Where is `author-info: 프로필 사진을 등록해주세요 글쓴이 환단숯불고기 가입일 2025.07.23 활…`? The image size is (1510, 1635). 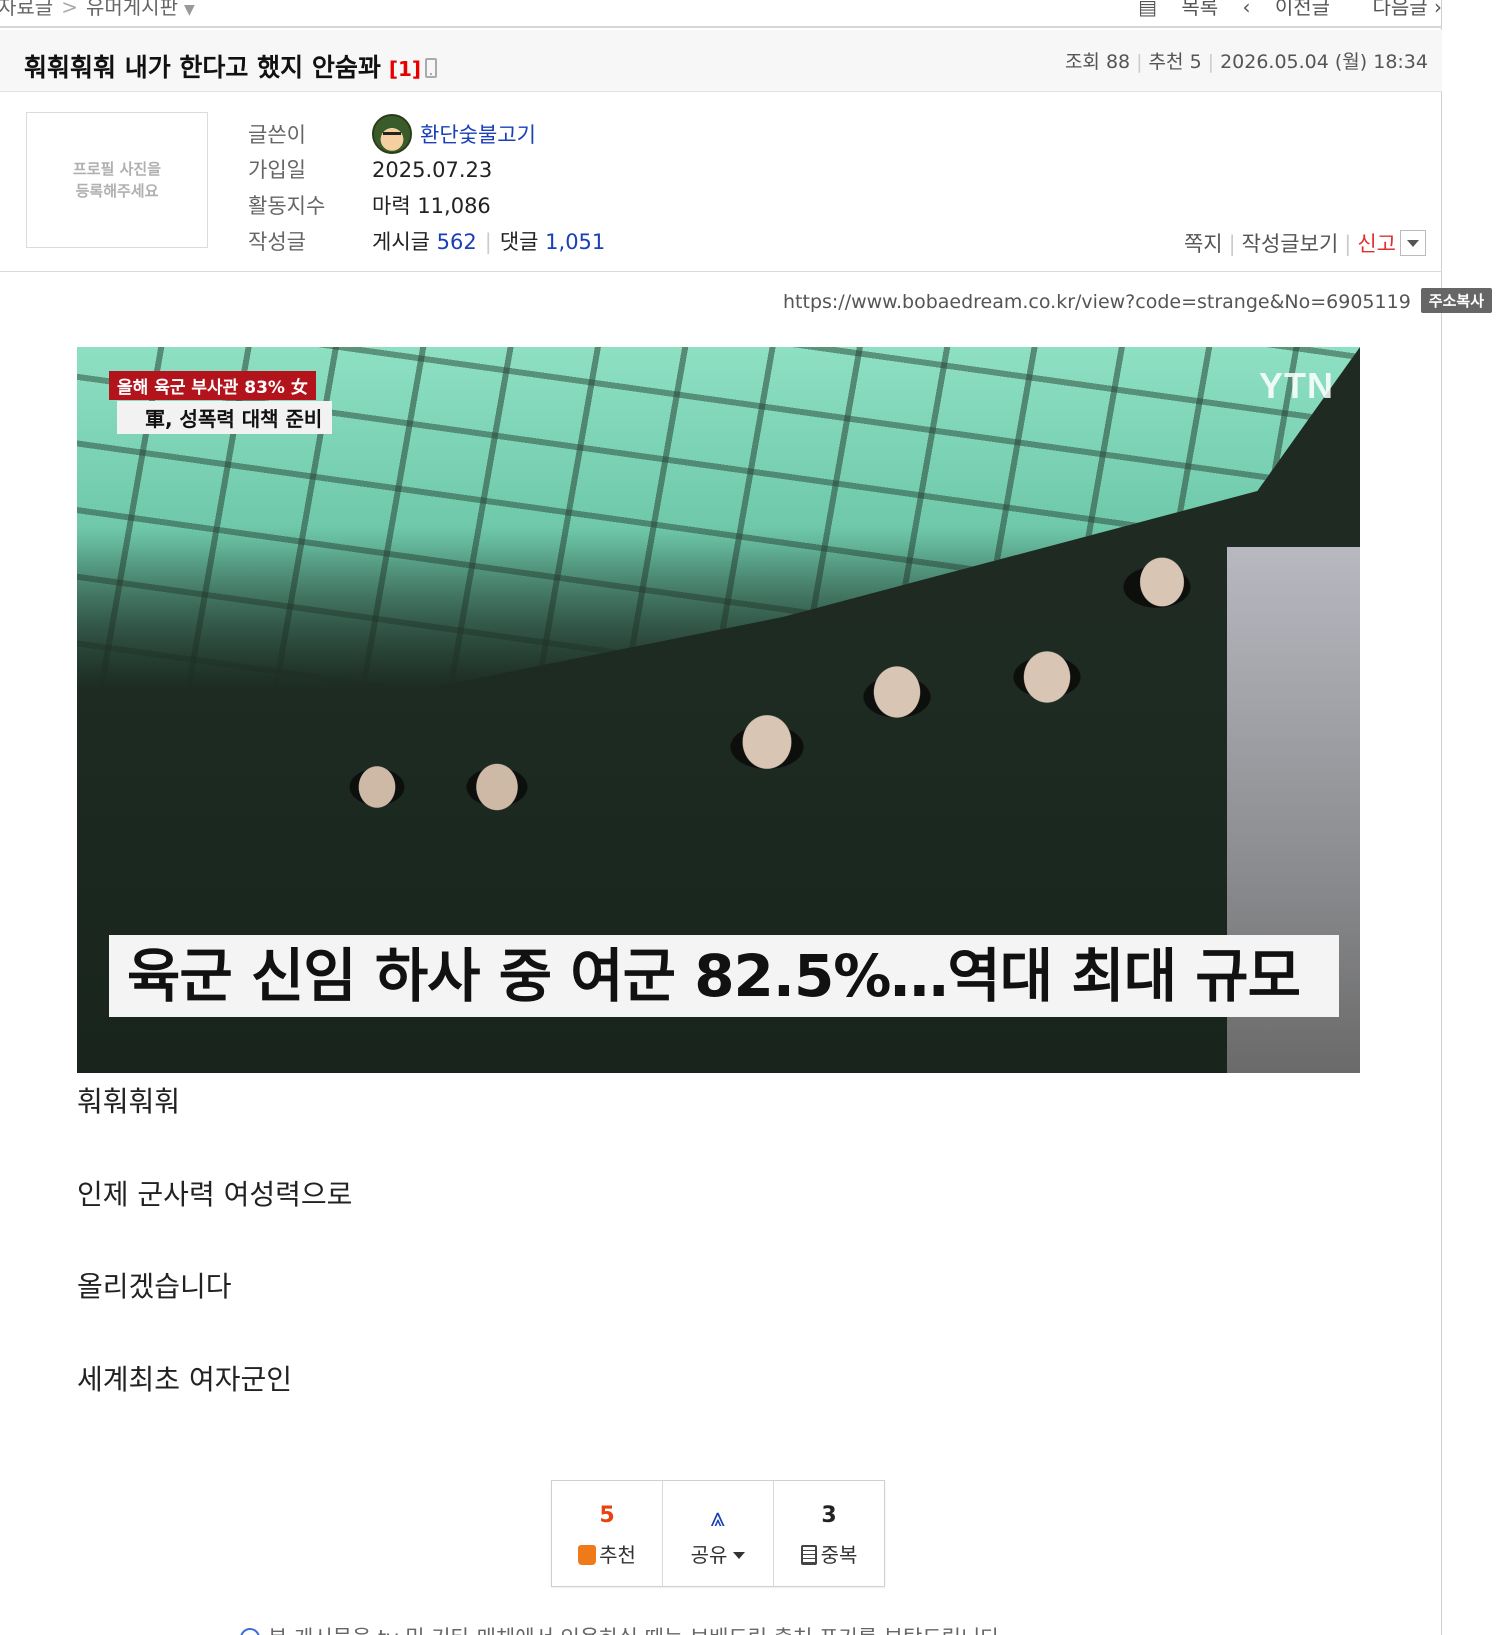 author-info: 프로필 사진을 등록해주세요 글쓴이 환단숯불고기 가입일 2025.07.23 활… is located at coordinates (721, 182).